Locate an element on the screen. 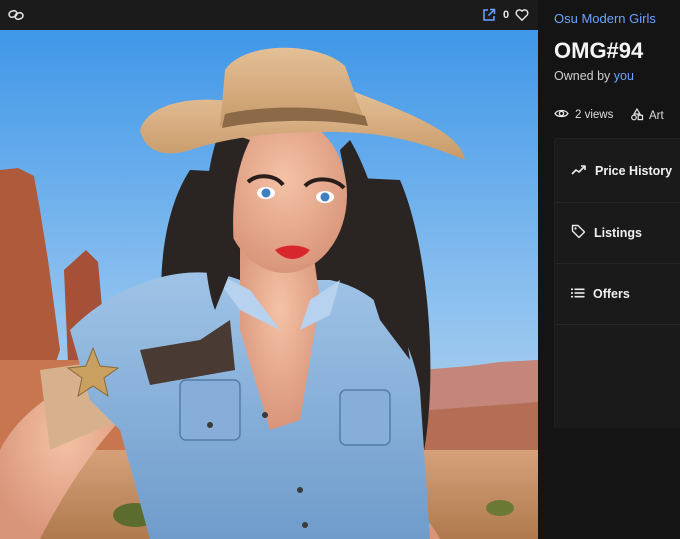  section-divider is located at coordinates (617, 324).